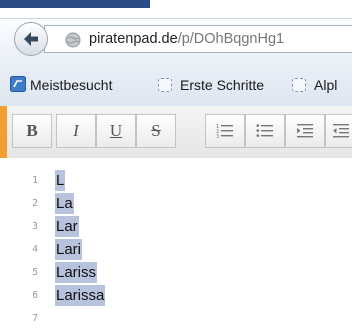 The image size is (352, 331). Describe the element at coordinates (3, 132) in the screenshot. I see `toolbar-accent-bar` at that location.